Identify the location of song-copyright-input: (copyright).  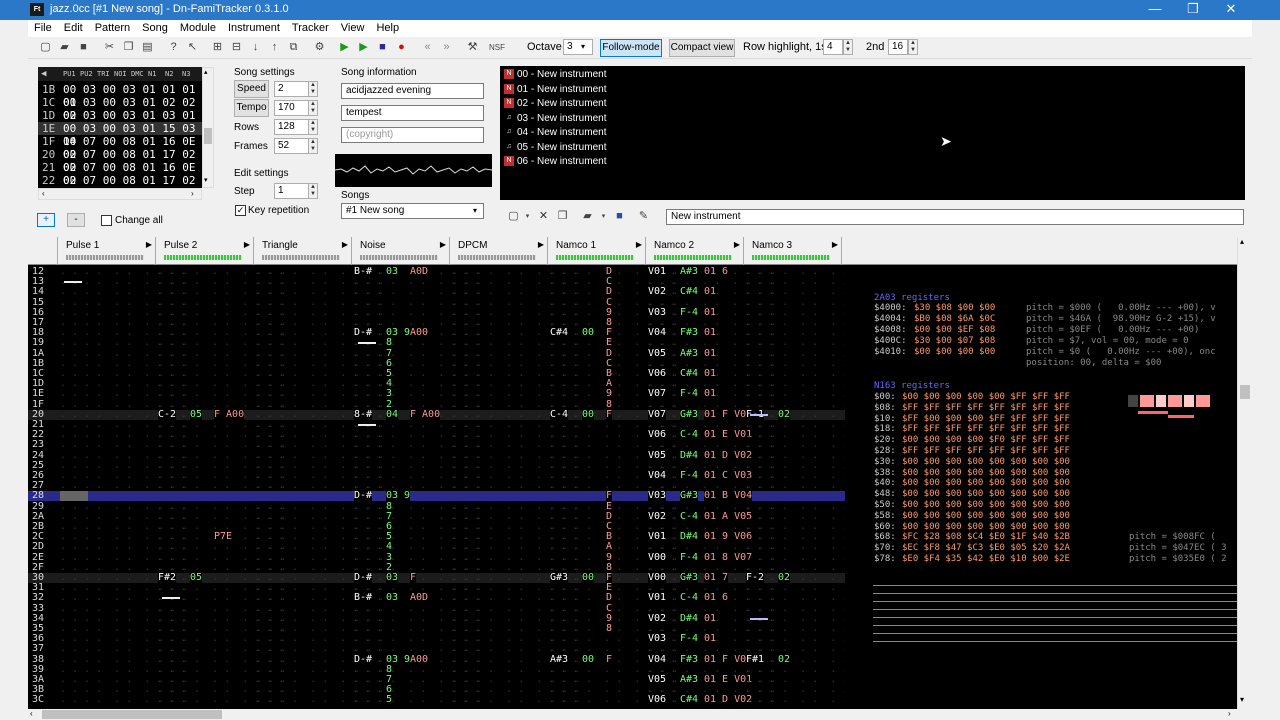
(412, 135).